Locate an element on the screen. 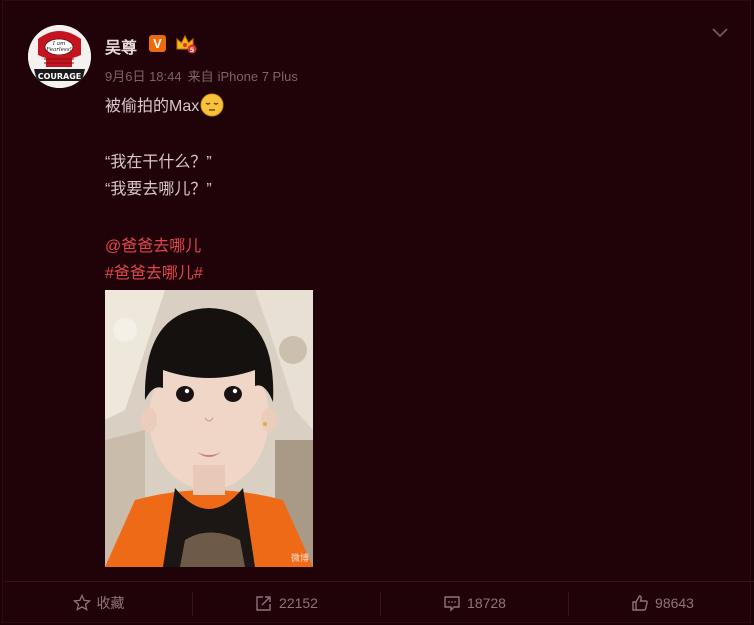 This screenshot has height=625, width=754. avatar: I am Fearless! COURAGE is located at coordinates (59, 56).